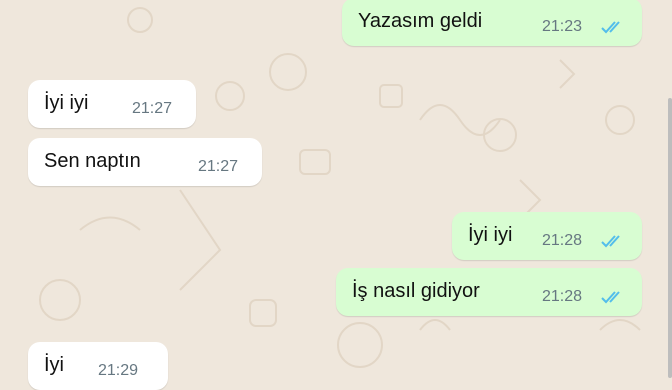 This screenshot has width=672, height=390. Describe the element at coordinates (420, 21) in the screenshot. I see `message-text: Yazasım geldi` at that location.